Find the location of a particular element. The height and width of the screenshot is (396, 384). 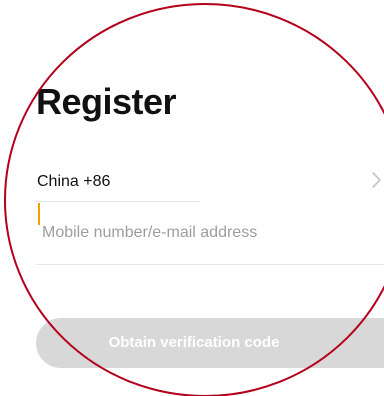

chevron-right-icon is located at coordinates (376, 180).